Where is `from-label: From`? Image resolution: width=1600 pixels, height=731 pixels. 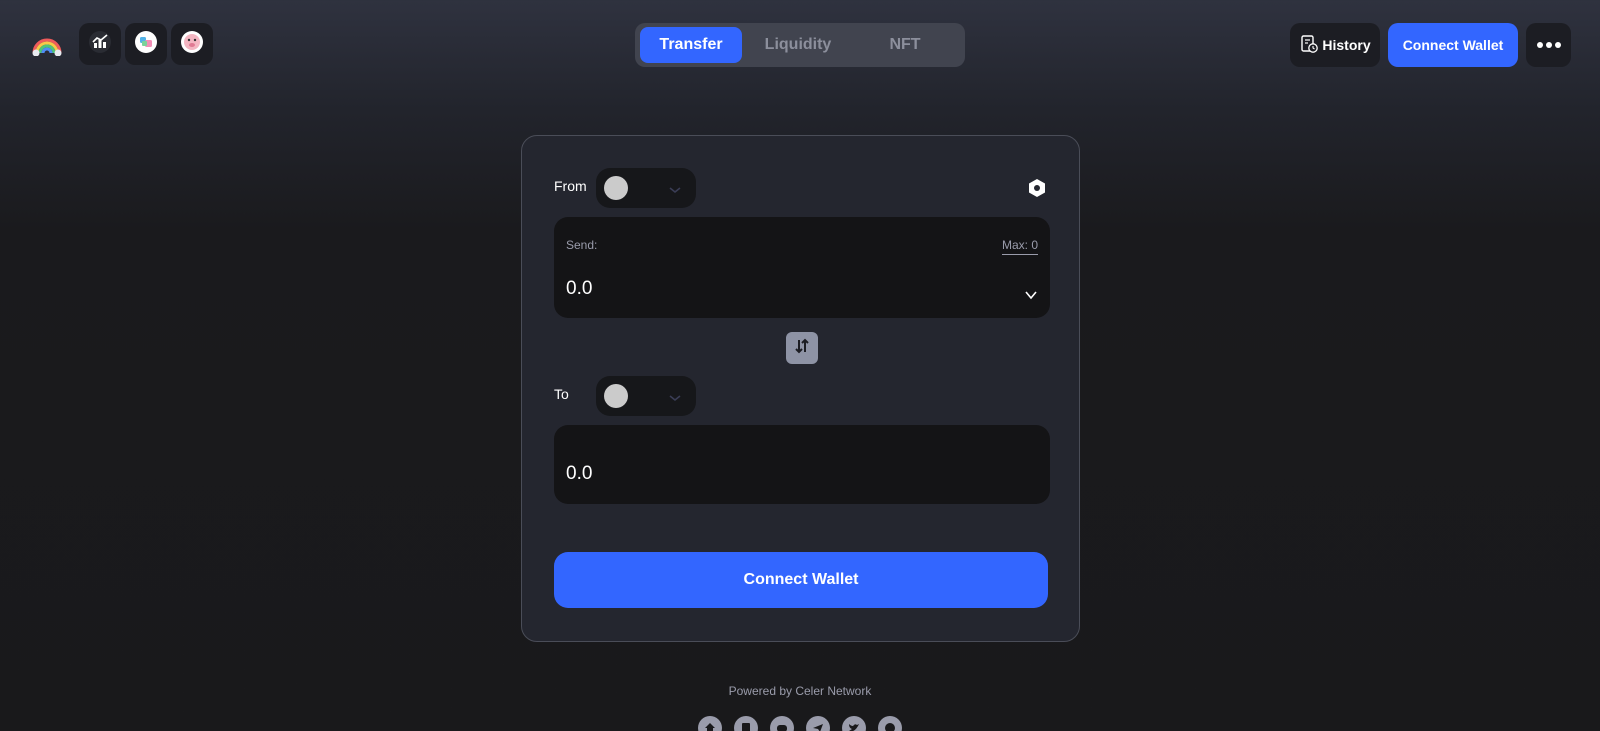
from-label: From is located at coordinates (570, 186).